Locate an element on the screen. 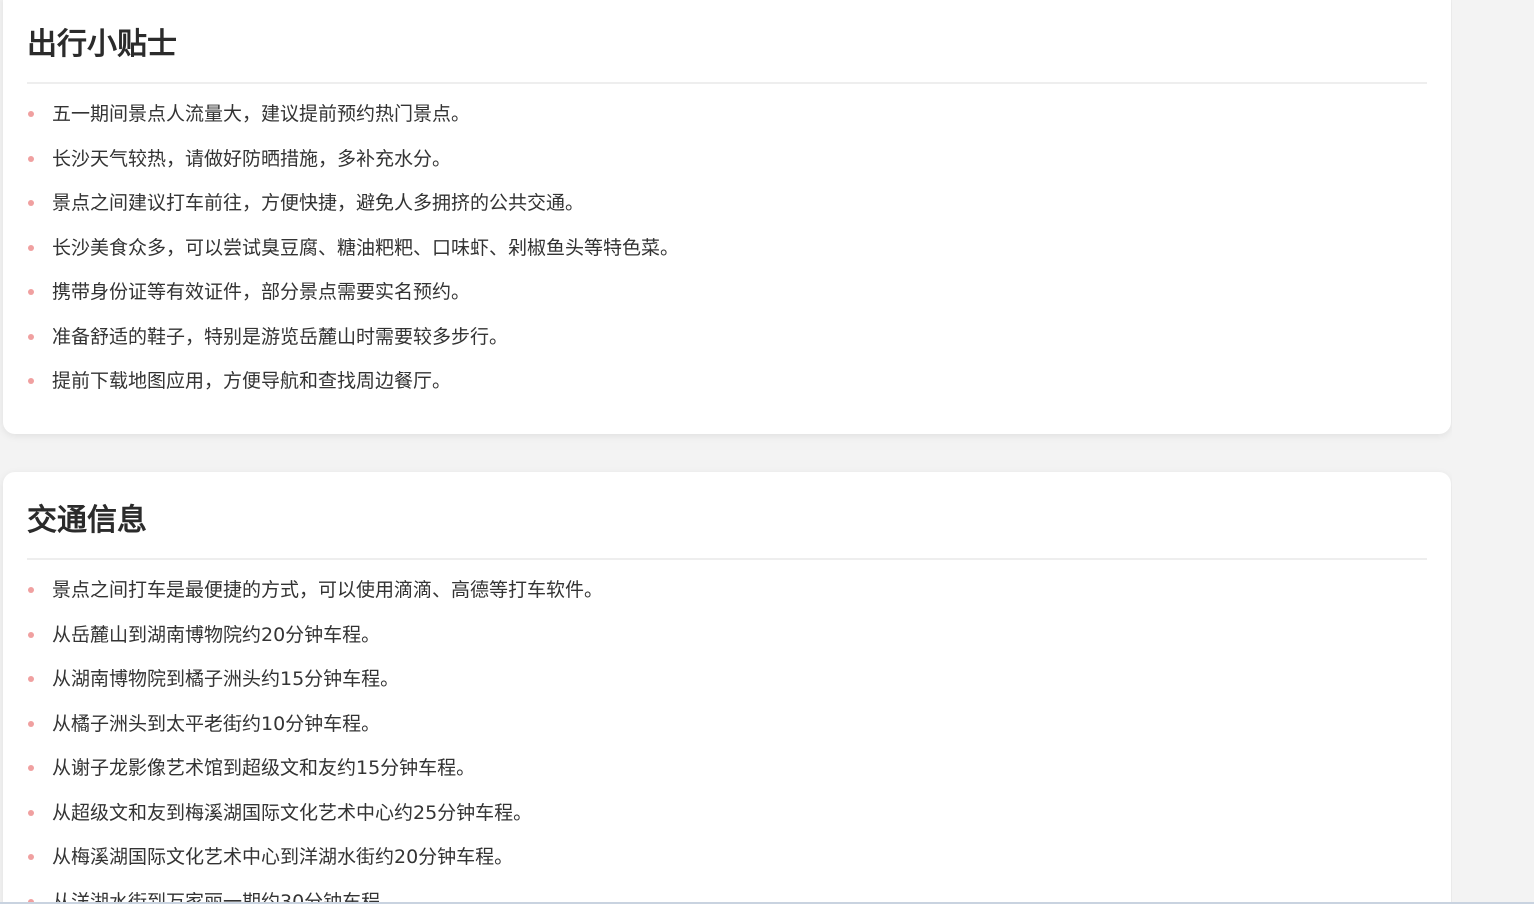 The image size is (1534, 904). list-item: 景点之间打车是最便捷的方式，可以使用滴滴、高德等打车软件。 is located at coordinates (315, 598).